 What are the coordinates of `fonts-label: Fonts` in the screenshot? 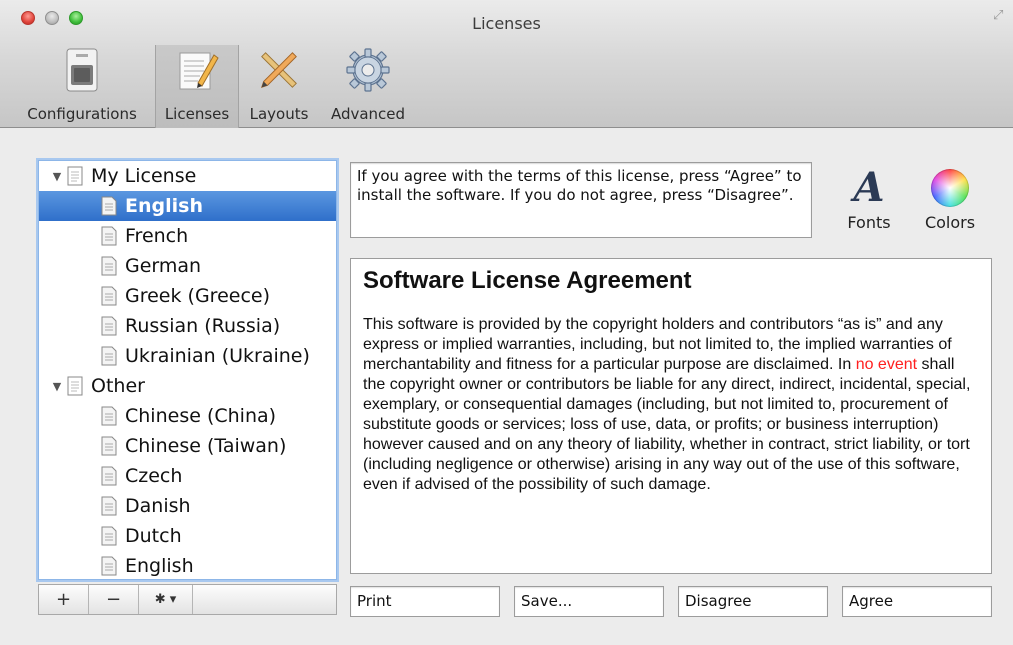 It's located at (869, 222).